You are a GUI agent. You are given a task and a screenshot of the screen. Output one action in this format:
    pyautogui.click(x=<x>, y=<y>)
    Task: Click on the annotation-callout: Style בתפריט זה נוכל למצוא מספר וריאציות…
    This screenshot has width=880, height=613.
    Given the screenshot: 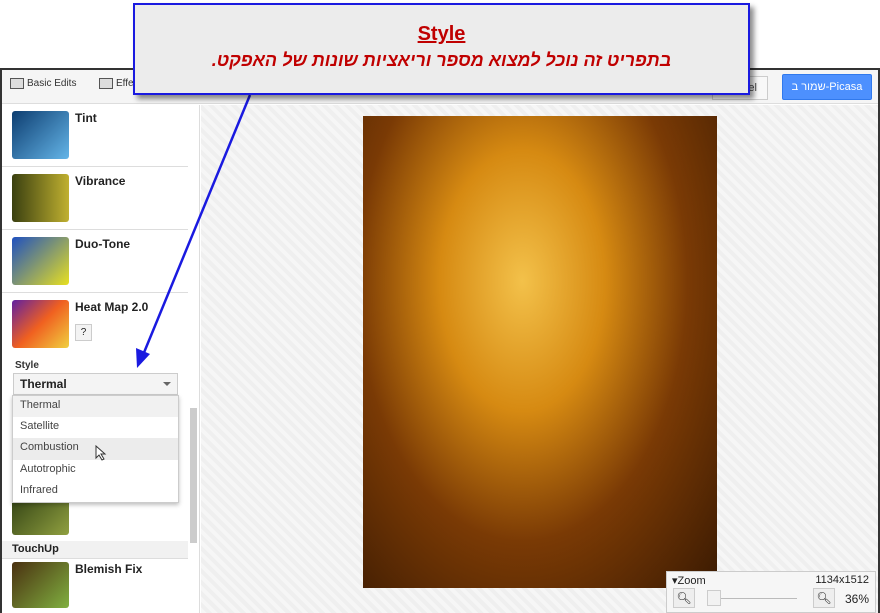 What is the action you would take?
    pyautogui.click(x=441, y=49)
    